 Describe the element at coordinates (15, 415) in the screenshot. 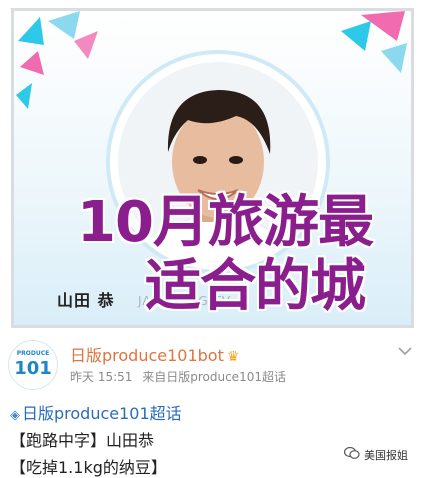

I see `diamond-icon: ◈` at that location.